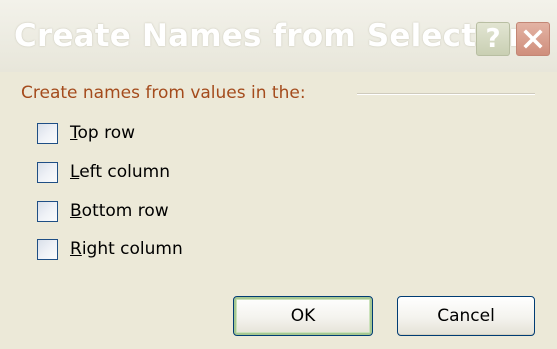  I want to click on dialog-title: Create Names from Selection, so click(272, 36).